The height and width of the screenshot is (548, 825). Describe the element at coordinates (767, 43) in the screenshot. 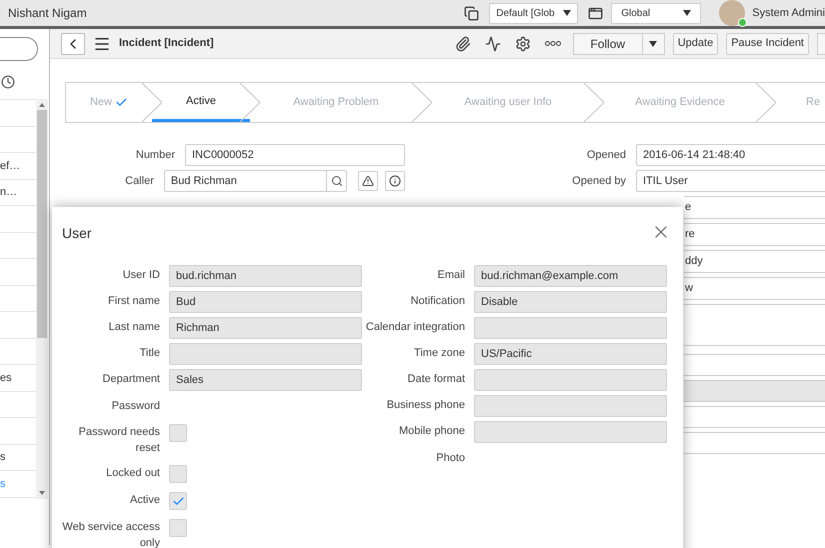

I see `toolbar-button: Pause Incident` at that location.